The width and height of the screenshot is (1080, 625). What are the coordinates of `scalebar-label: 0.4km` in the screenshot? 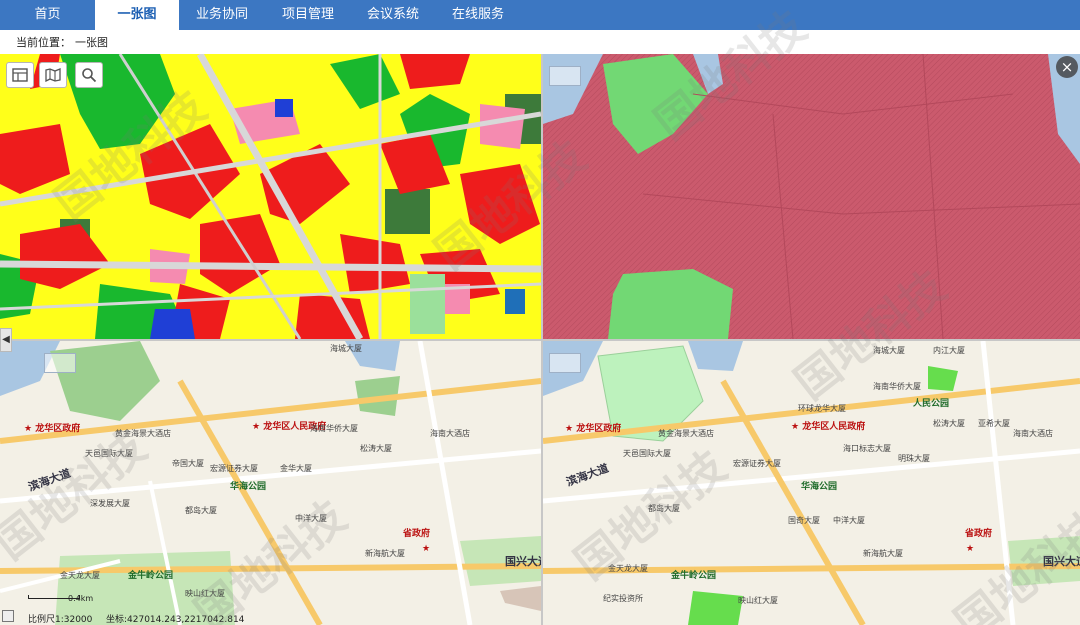 It's located at (81, 598).